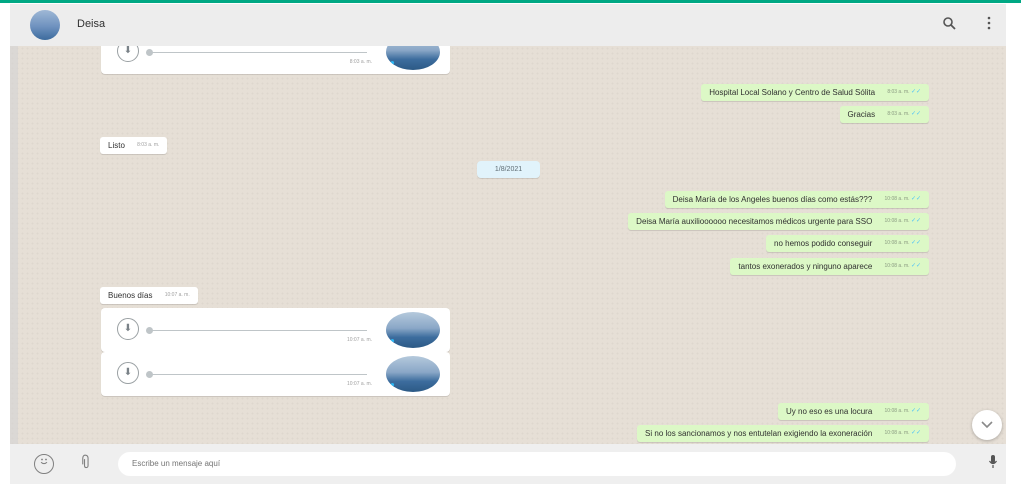 The image size is (1021, 487). What do you see at coordinates (989, 25) in the screenshot?
I see `menu-dots-icon` at bounding box center [989, 25].